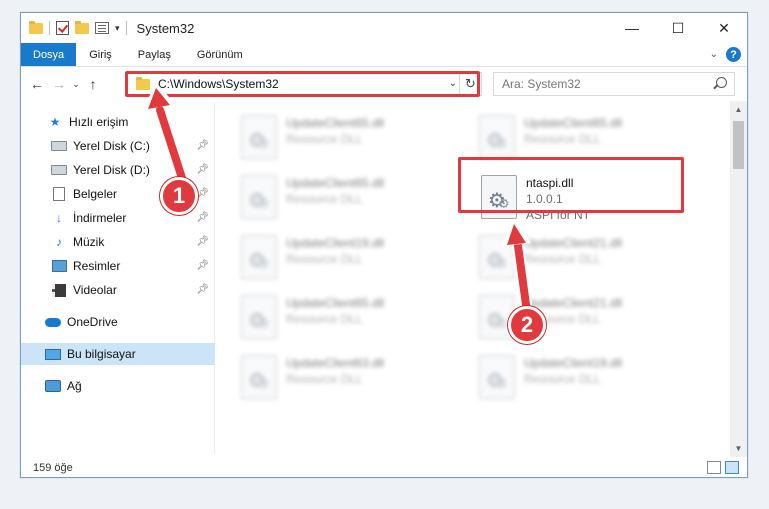 The width and height of the screenshot is (769, 509). I want to click on step-2-badge: 2, so click(527, 325).